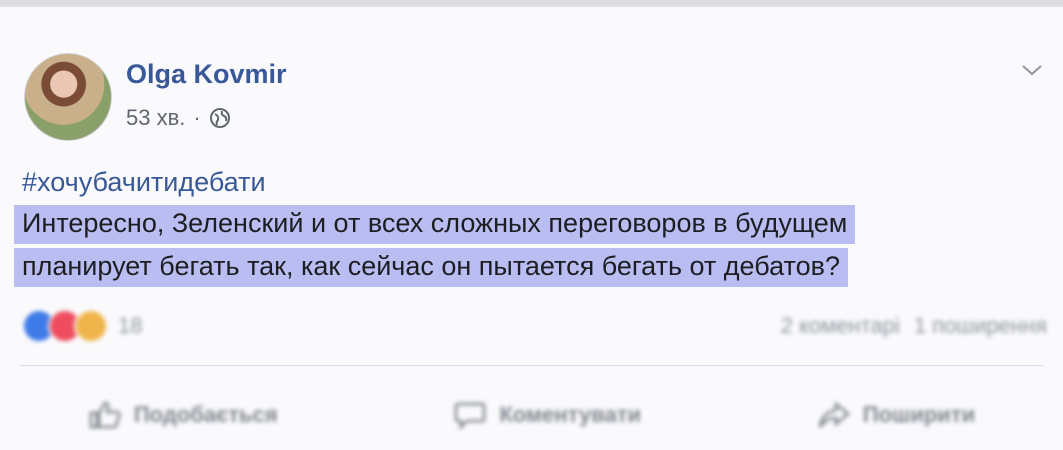 The width and height of the screenshot is (1063, 450). What do you see at coordinates (919, 414) in the screenshot?
I see `share-label: Поширити` at bounding box center [919, 414].